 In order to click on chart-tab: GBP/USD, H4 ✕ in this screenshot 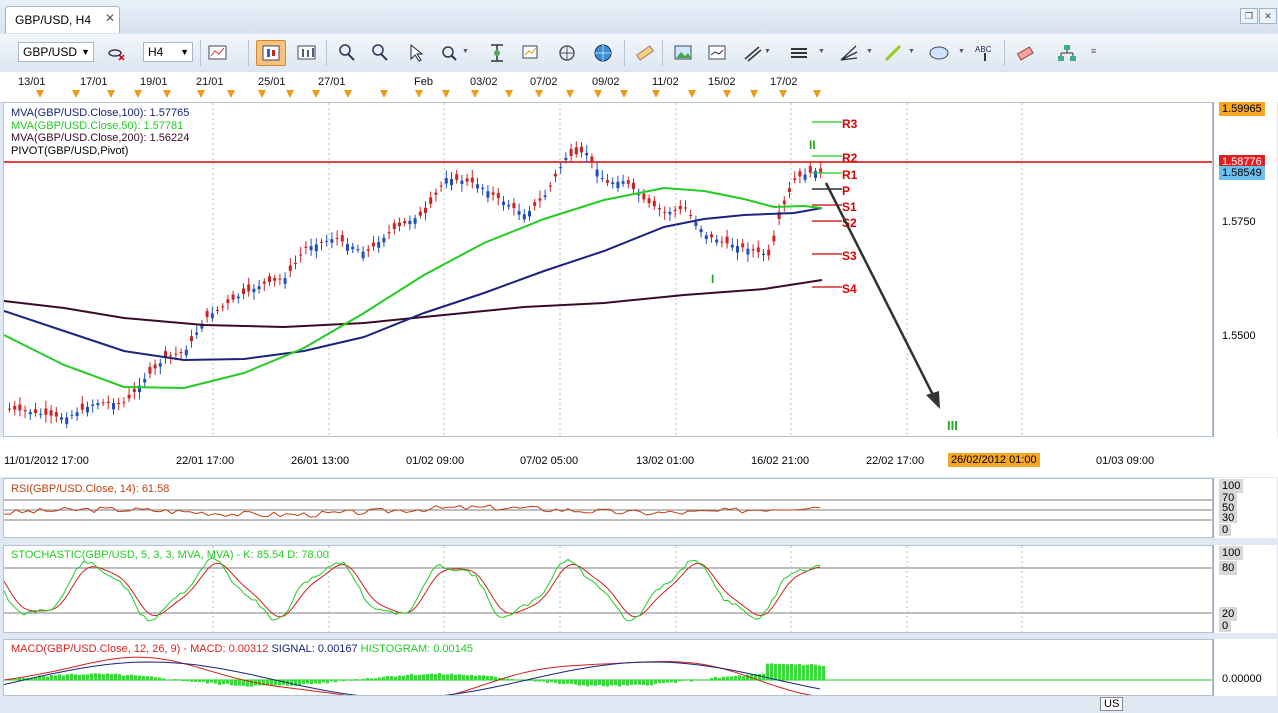, I will do `click(62, 19)`.